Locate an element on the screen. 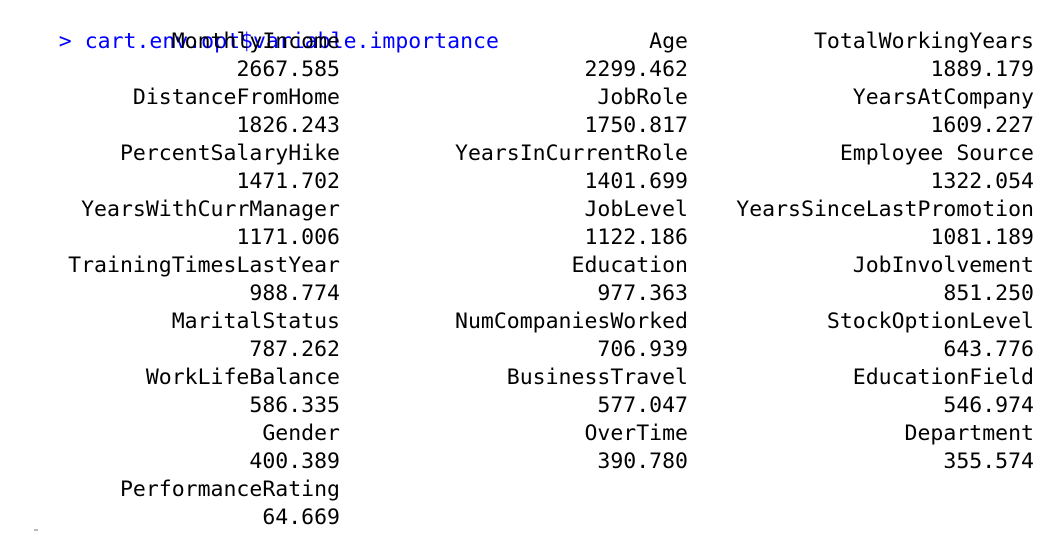  variable-name: TotalWorkingYears is located at coordinates (923, 41).